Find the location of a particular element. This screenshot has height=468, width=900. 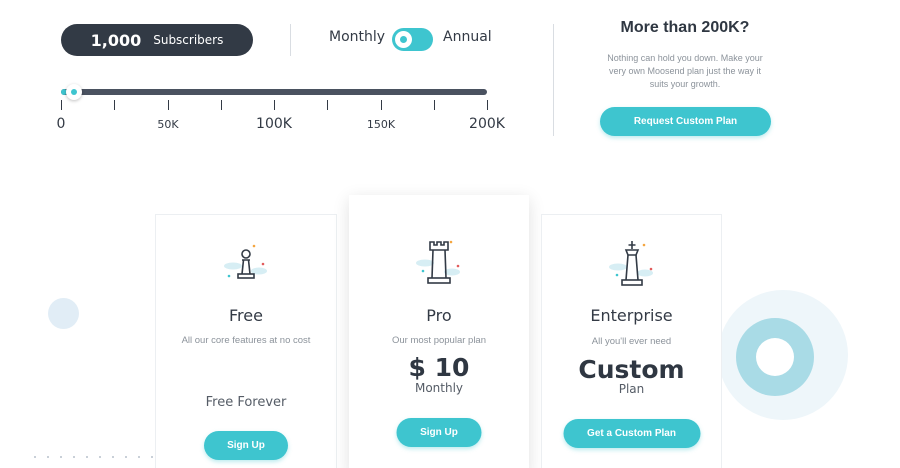

slider-tick-label: 200K is located at coordinates (487, 124).